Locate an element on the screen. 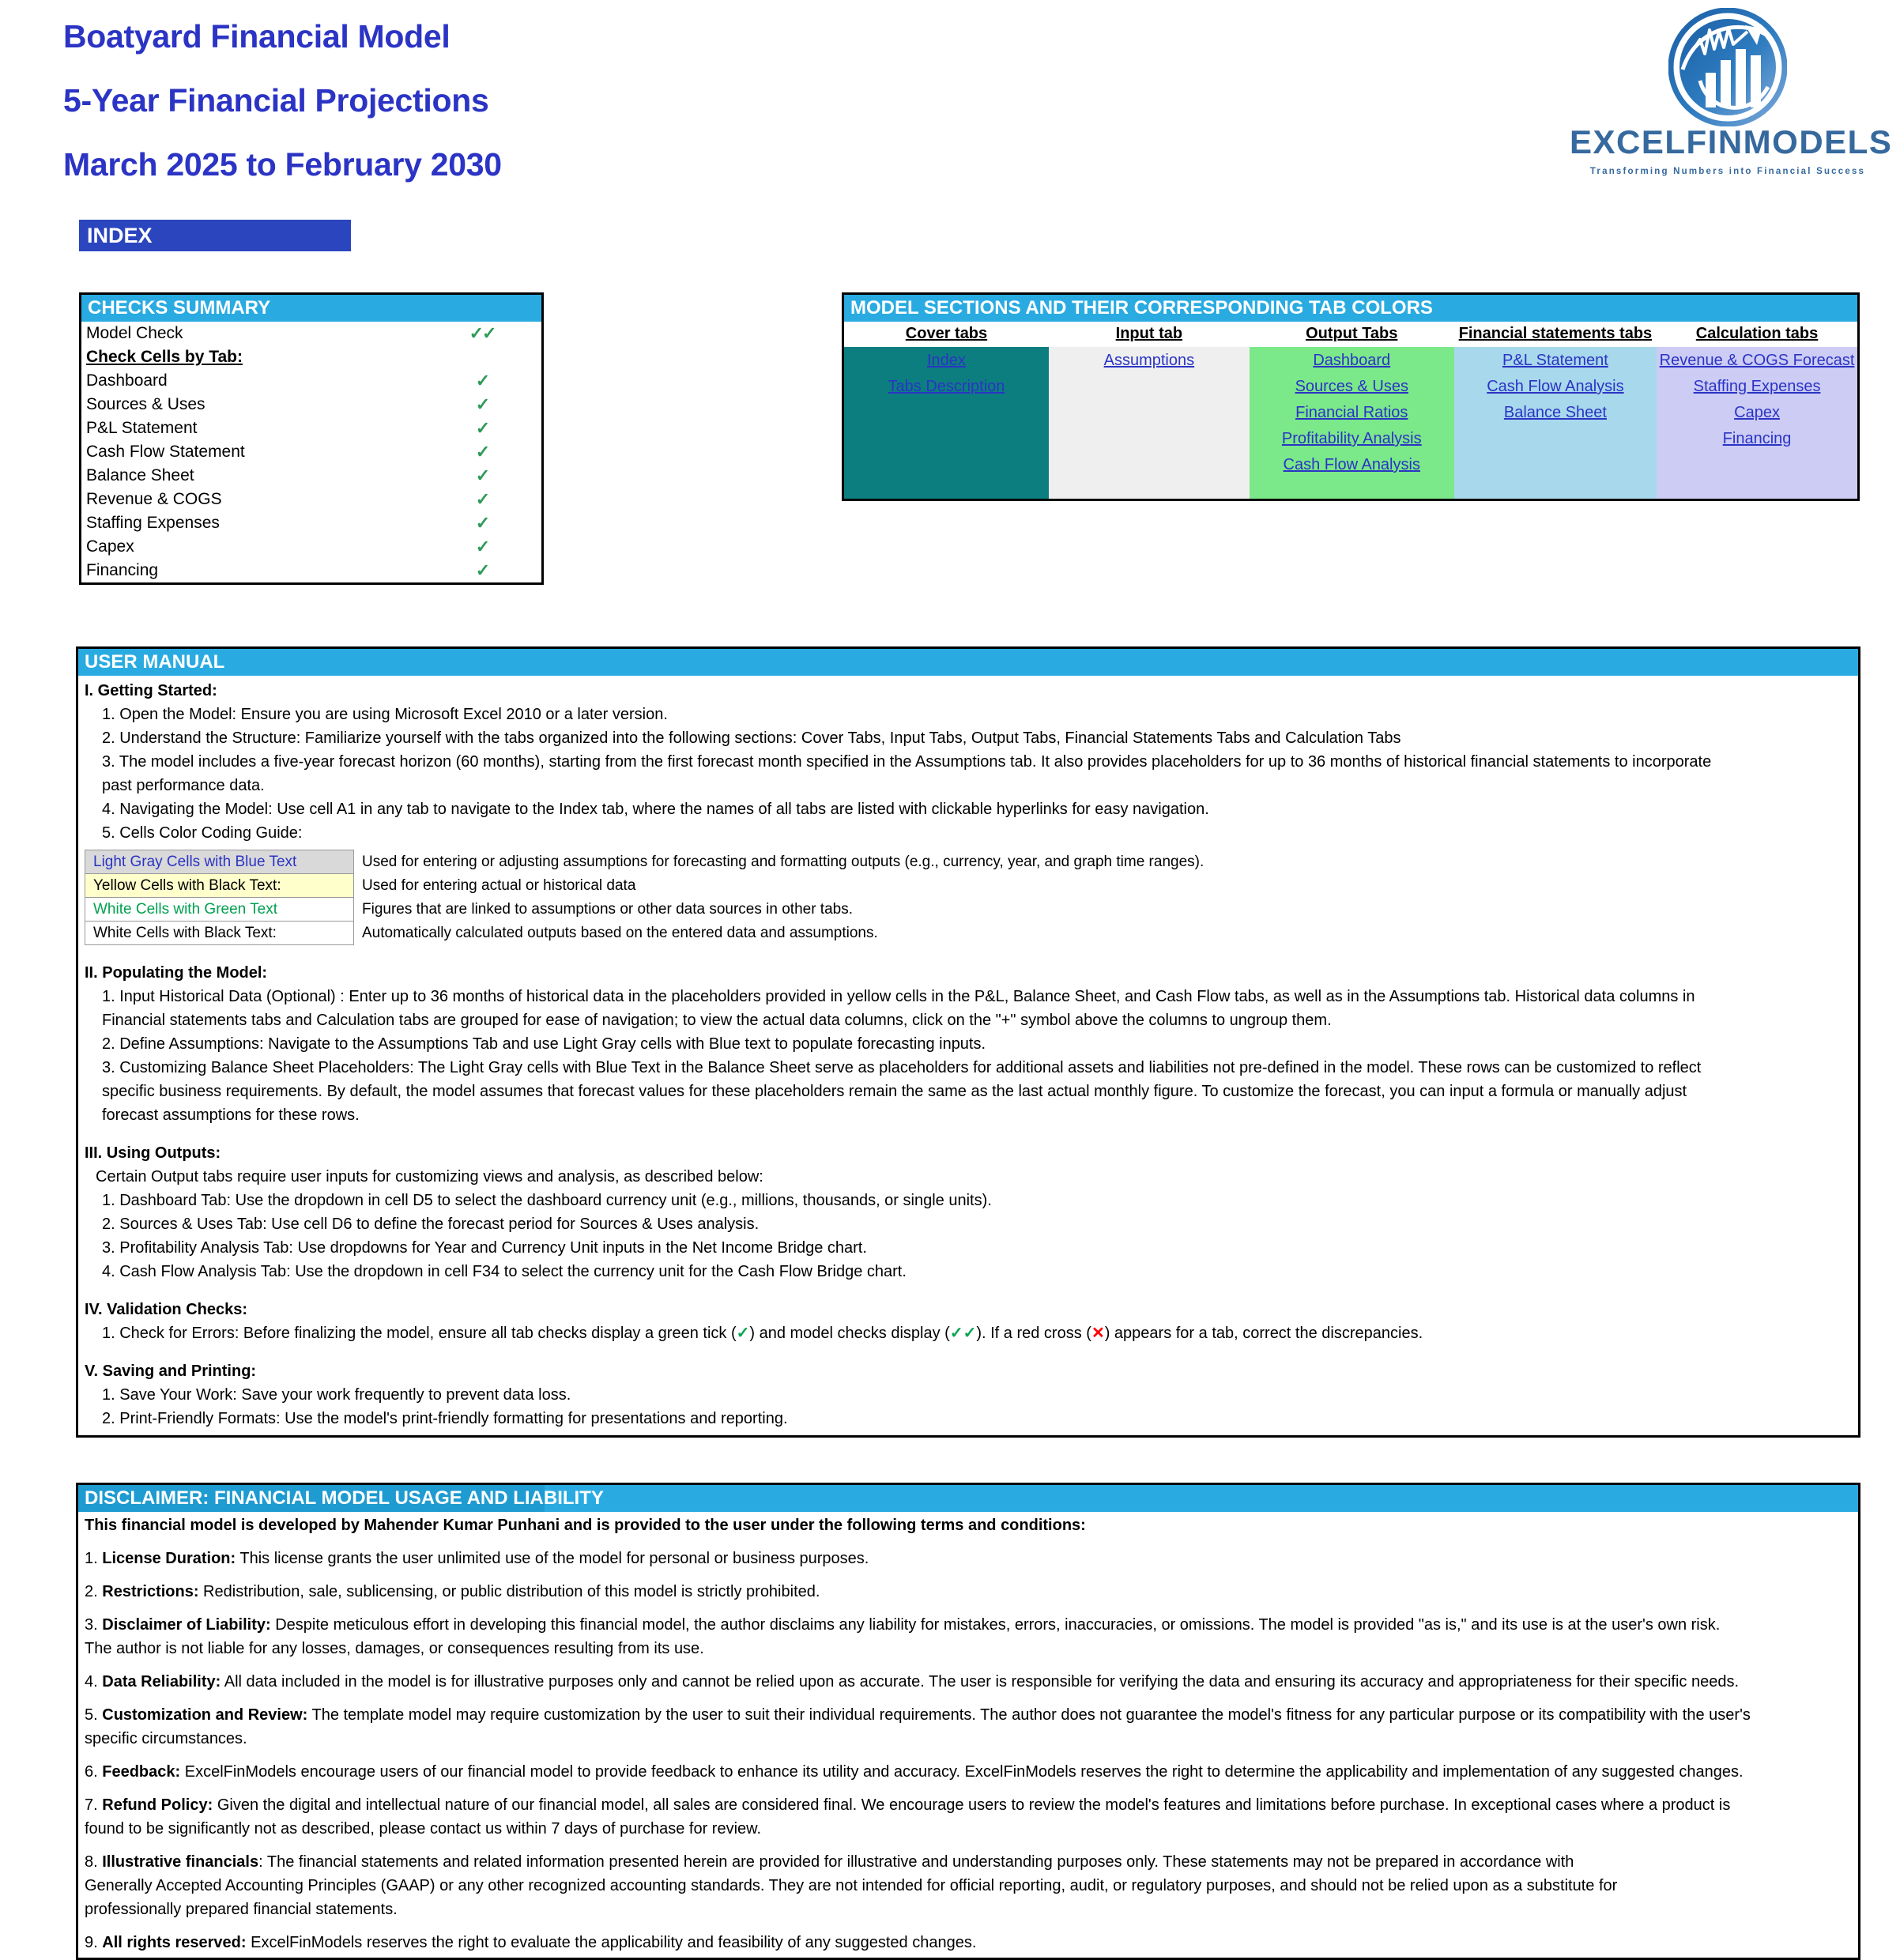  disclaimer-item-number: 4. is located at coordinates (94, 1682).